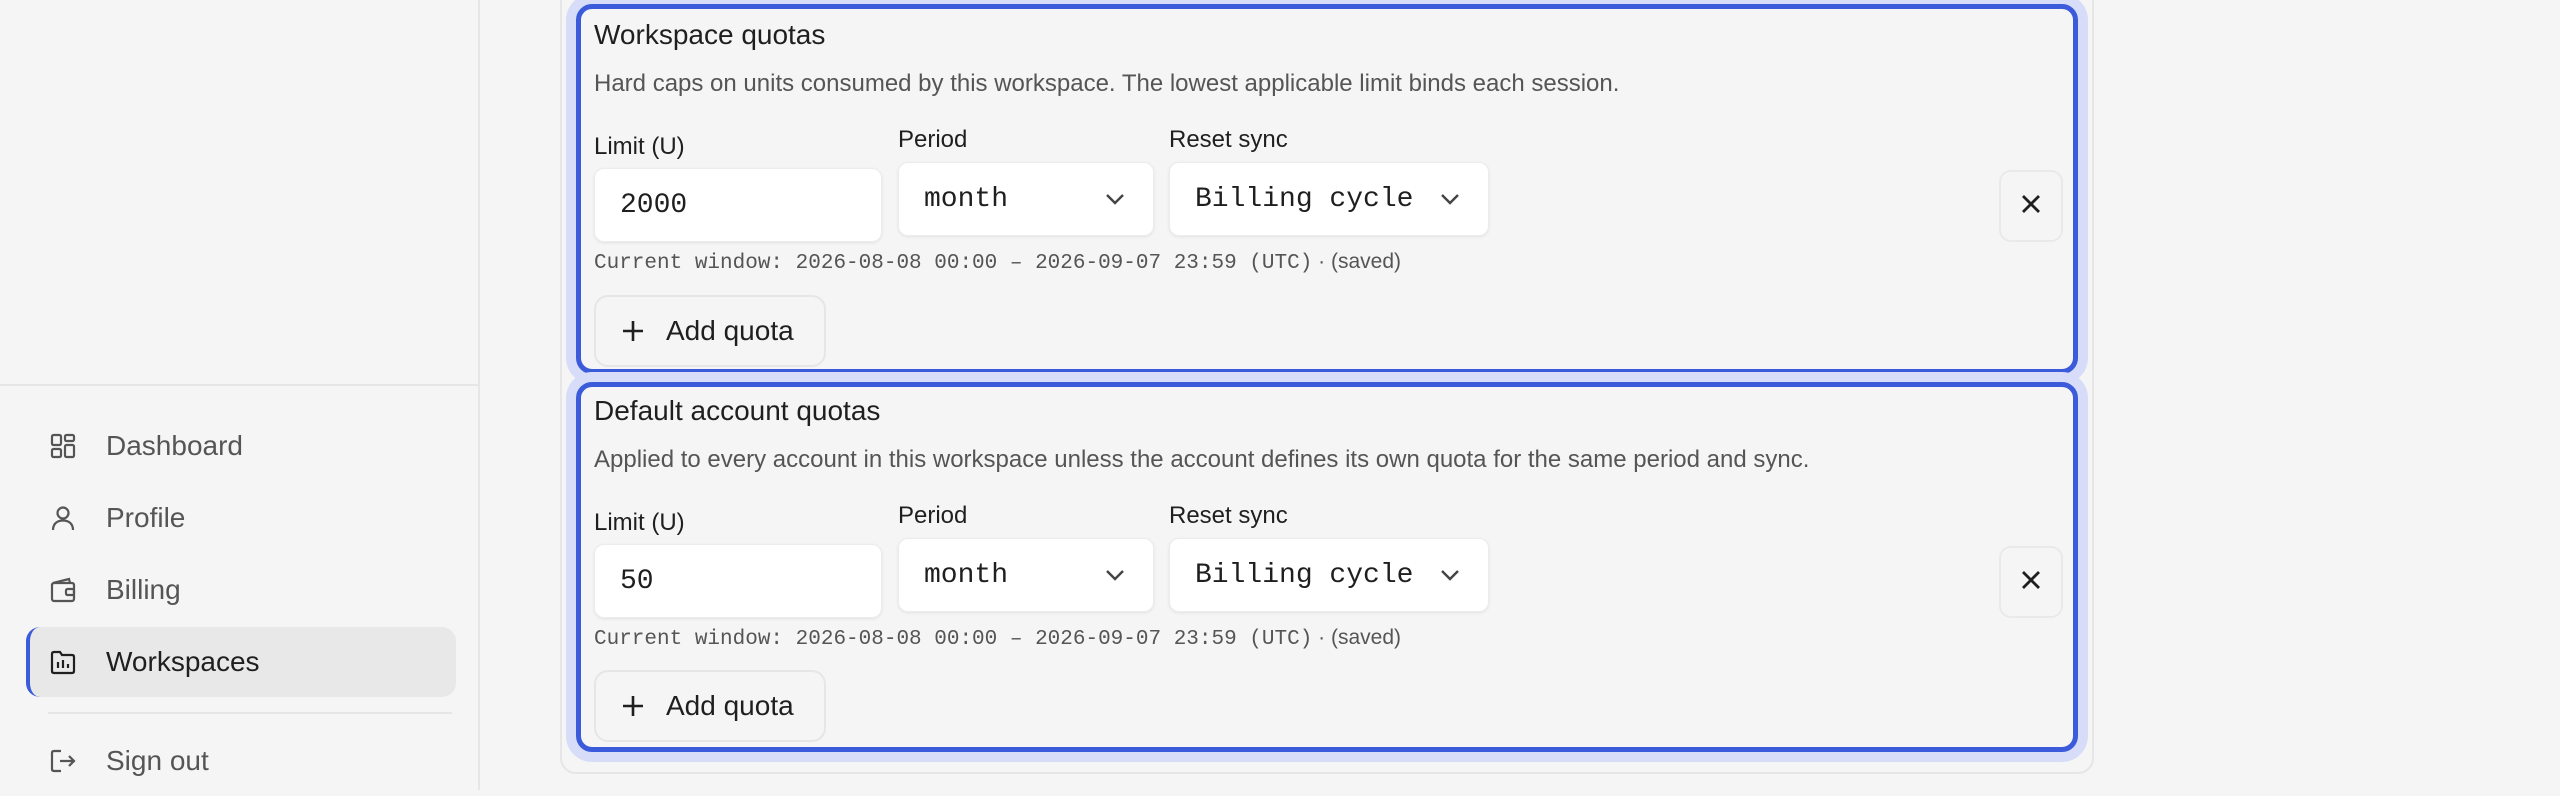 The image size is (2560, 796). What do you see at coordinates (146, 517) in the screenshot?
I see `sidebar-item-label: Profile` at bounding box center [146, 517].